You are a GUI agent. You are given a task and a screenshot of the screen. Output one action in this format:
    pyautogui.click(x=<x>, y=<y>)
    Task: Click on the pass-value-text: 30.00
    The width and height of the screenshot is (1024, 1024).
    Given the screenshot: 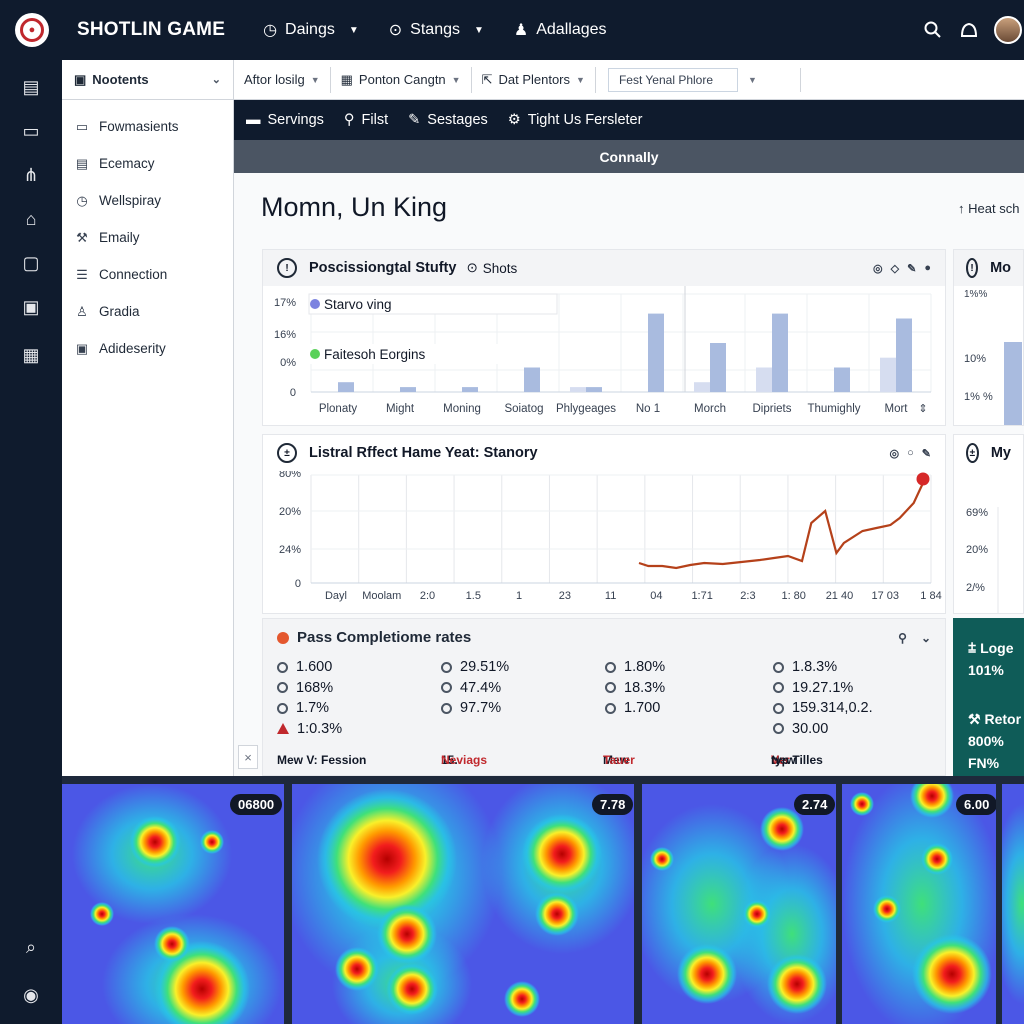 What is the action you would take?
    pyautogui.click(x=810, y=728)
    